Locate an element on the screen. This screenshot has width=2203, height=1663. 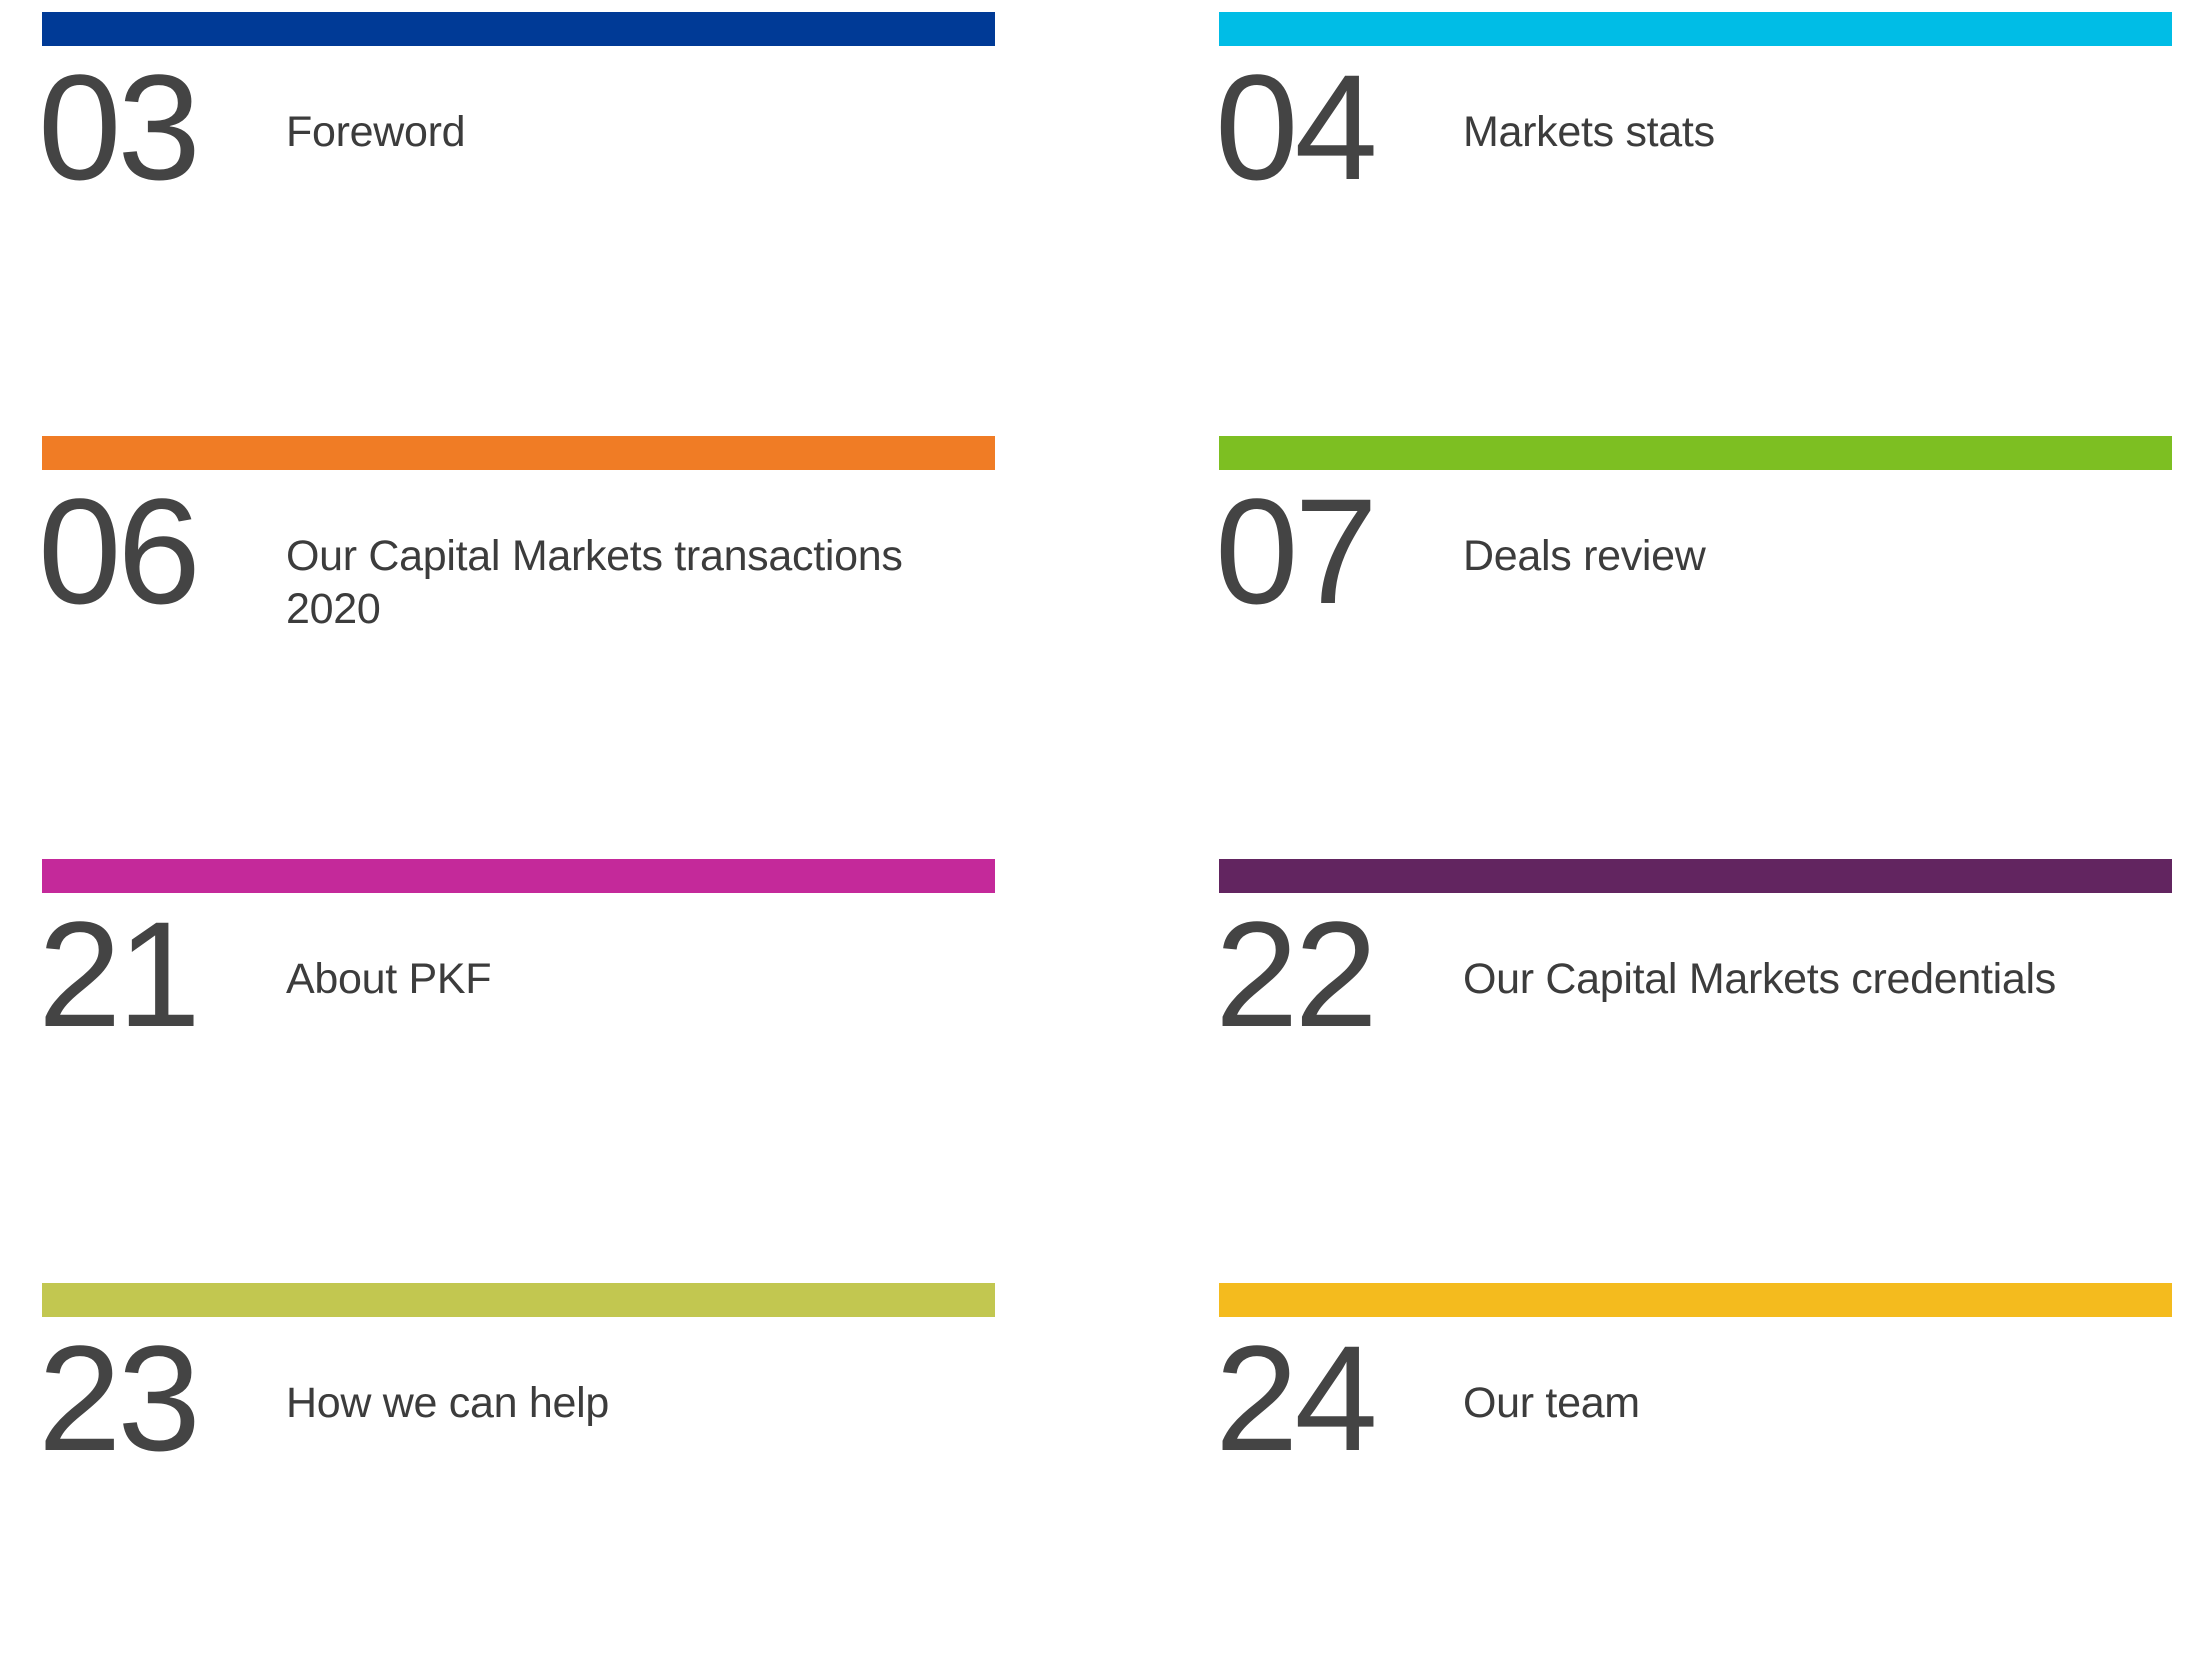
toc-entry-foreword: 03 Foreword is located at coordinates (516, 202).